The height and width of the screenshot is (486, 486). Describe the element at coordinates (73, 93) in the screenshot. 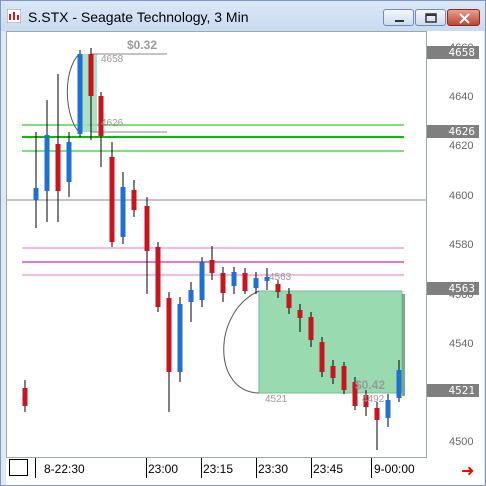

I see `top-arc` at that location.